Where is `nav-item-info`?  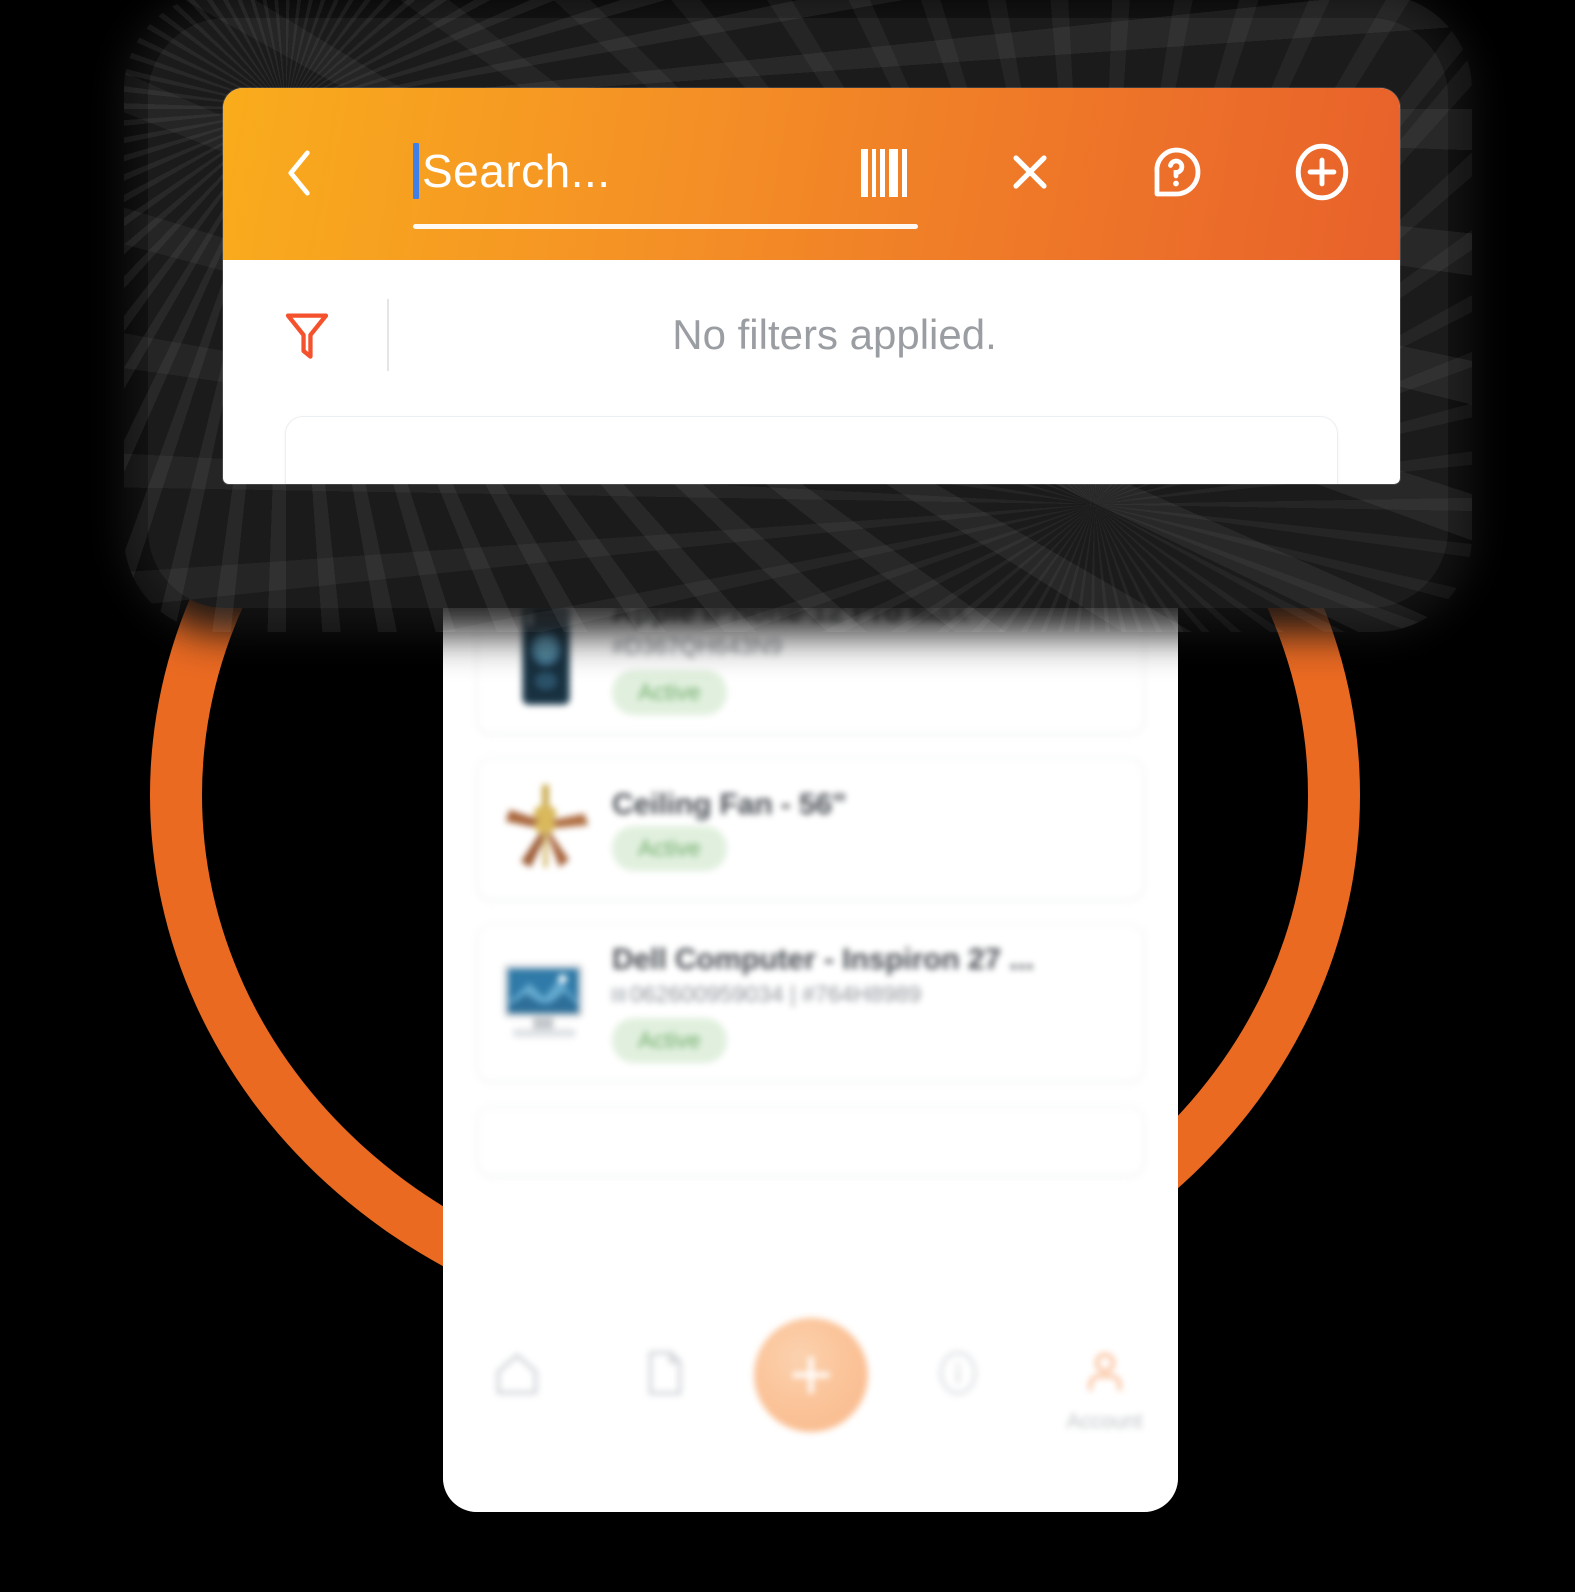
nav-item-info is located at coordinates (958, 1378).